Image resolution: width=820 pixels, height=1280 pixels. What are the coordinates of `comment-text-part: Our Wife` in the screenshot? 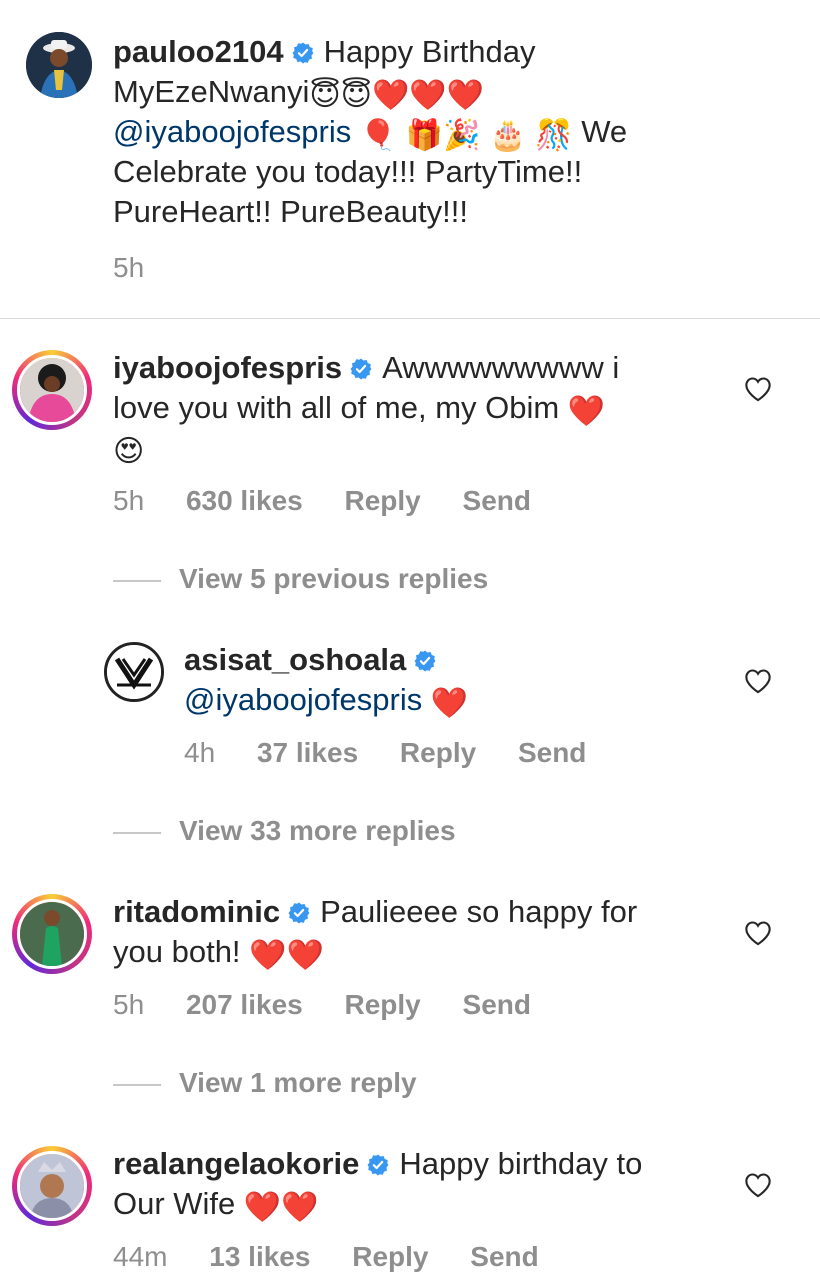 It's located at (174, 1203).